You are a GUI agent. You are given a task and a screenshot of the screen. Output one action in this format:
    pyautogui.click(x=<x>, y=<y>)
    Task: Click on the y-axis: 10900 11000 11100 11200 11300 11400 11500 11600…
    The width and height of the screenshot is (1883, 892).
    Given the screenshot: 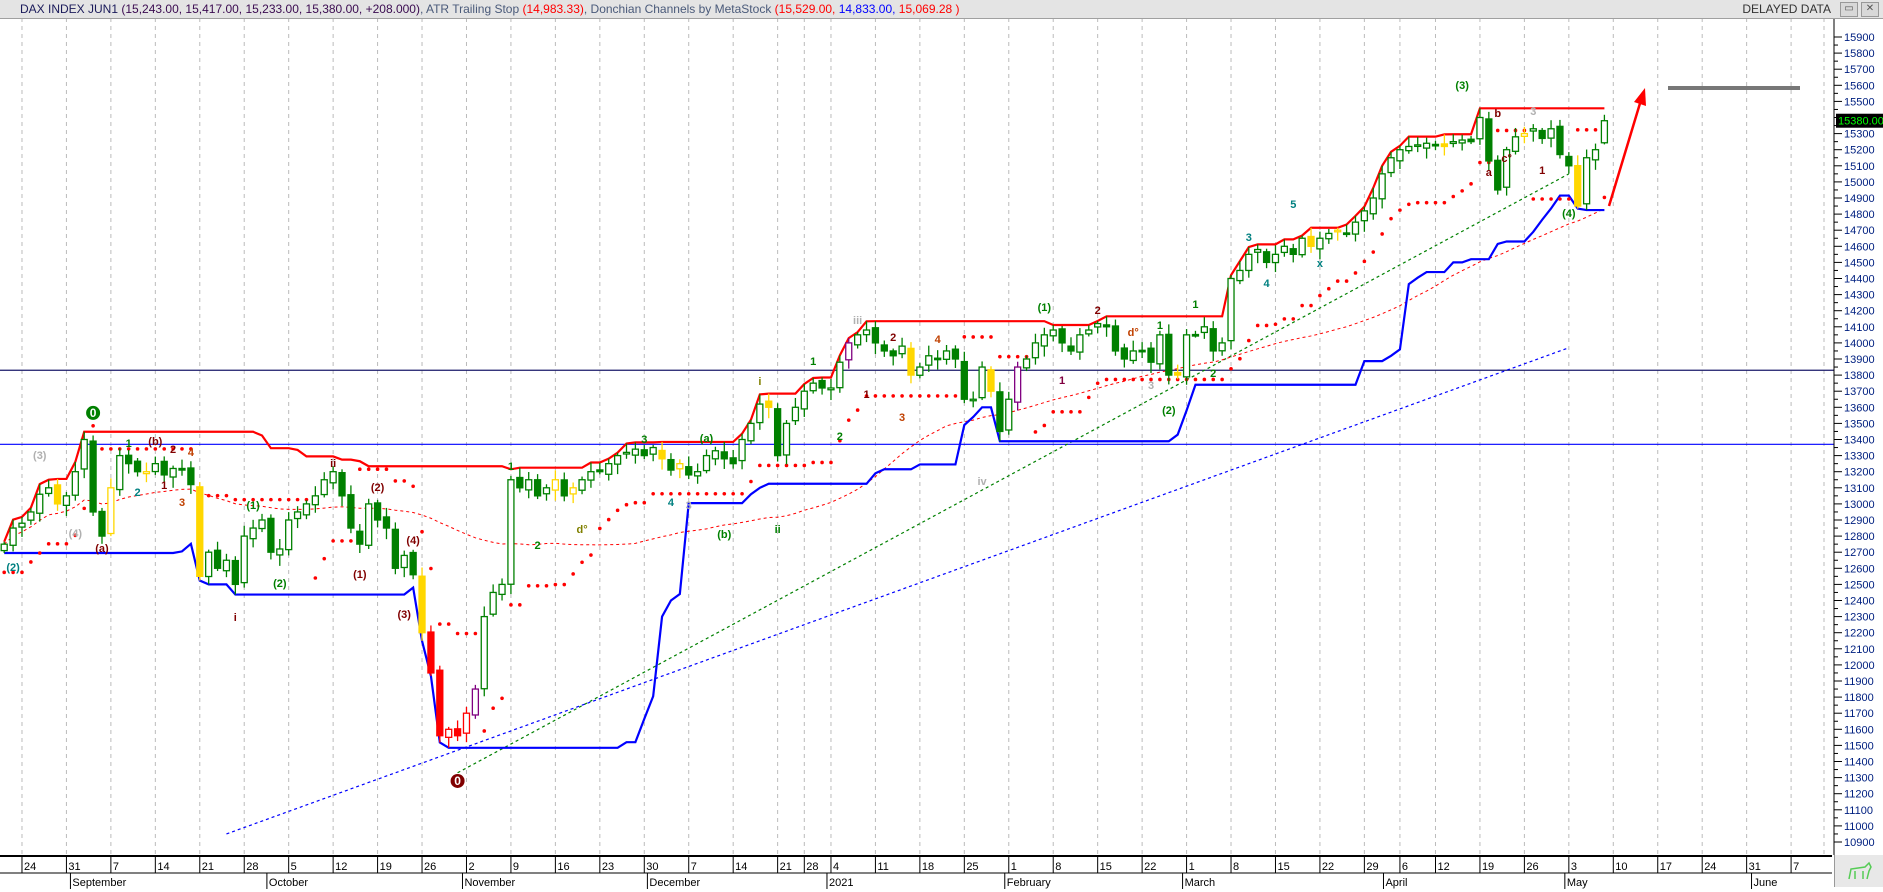 What is the action you would take?
    pyautogui.click(x=1854, y=436)
    